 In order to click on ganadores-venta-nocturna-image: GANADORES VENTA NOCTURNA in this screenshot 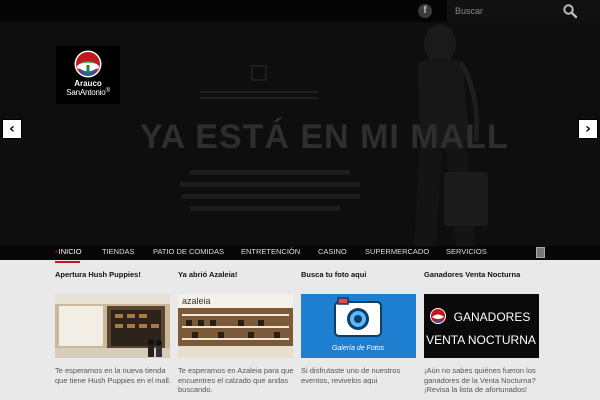, I will do `click(481, 326)`.